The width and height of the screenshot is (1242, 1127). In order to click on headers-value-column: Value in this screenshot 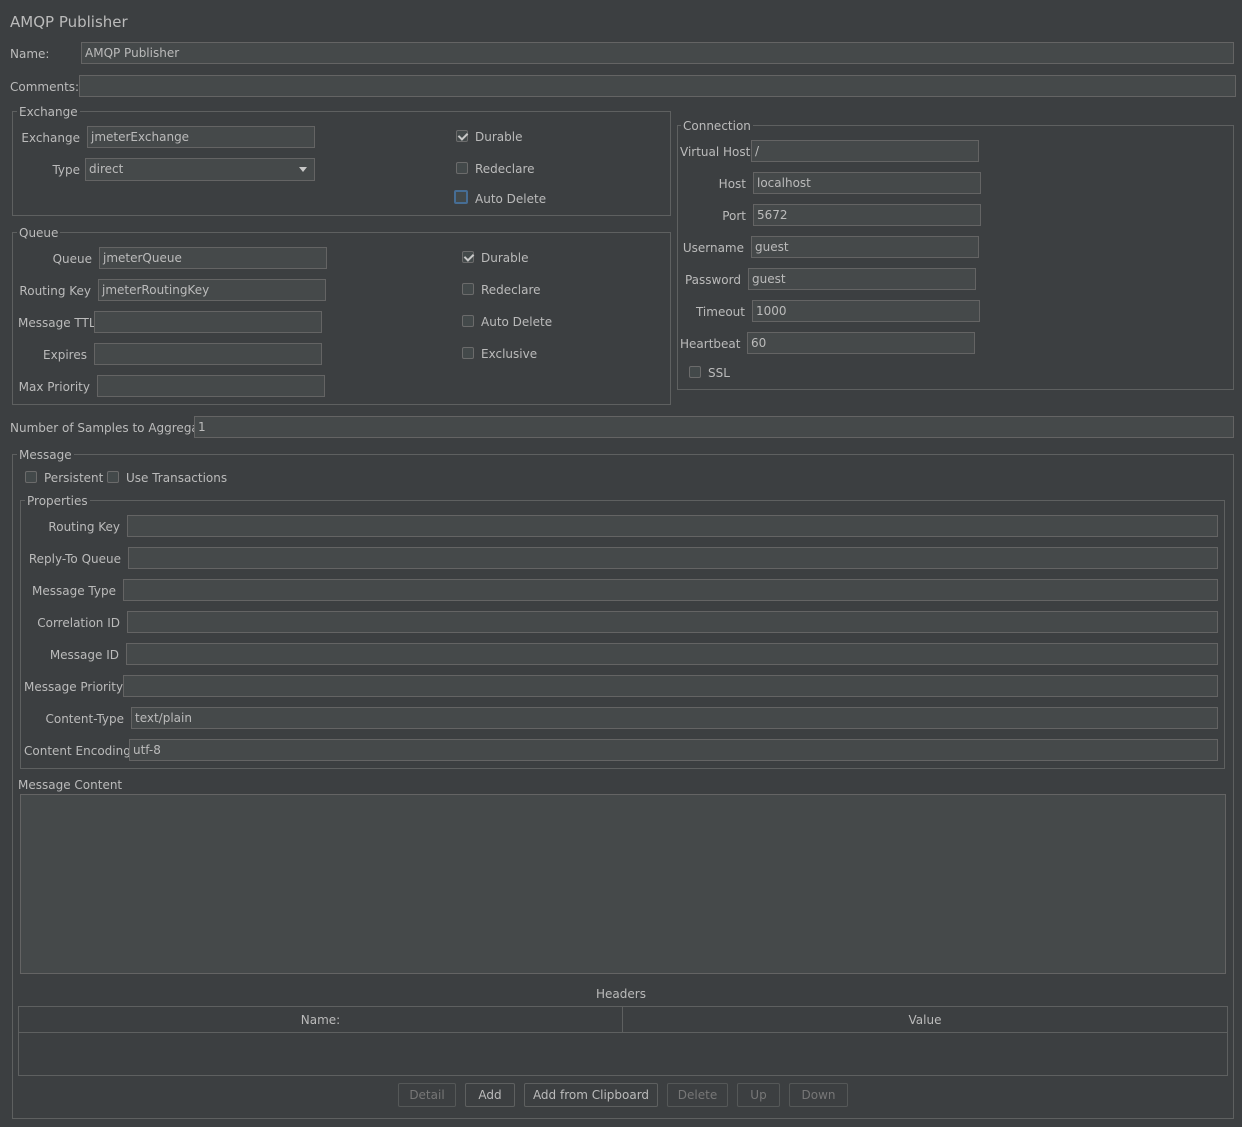, I will do `click(925, 1020)`.